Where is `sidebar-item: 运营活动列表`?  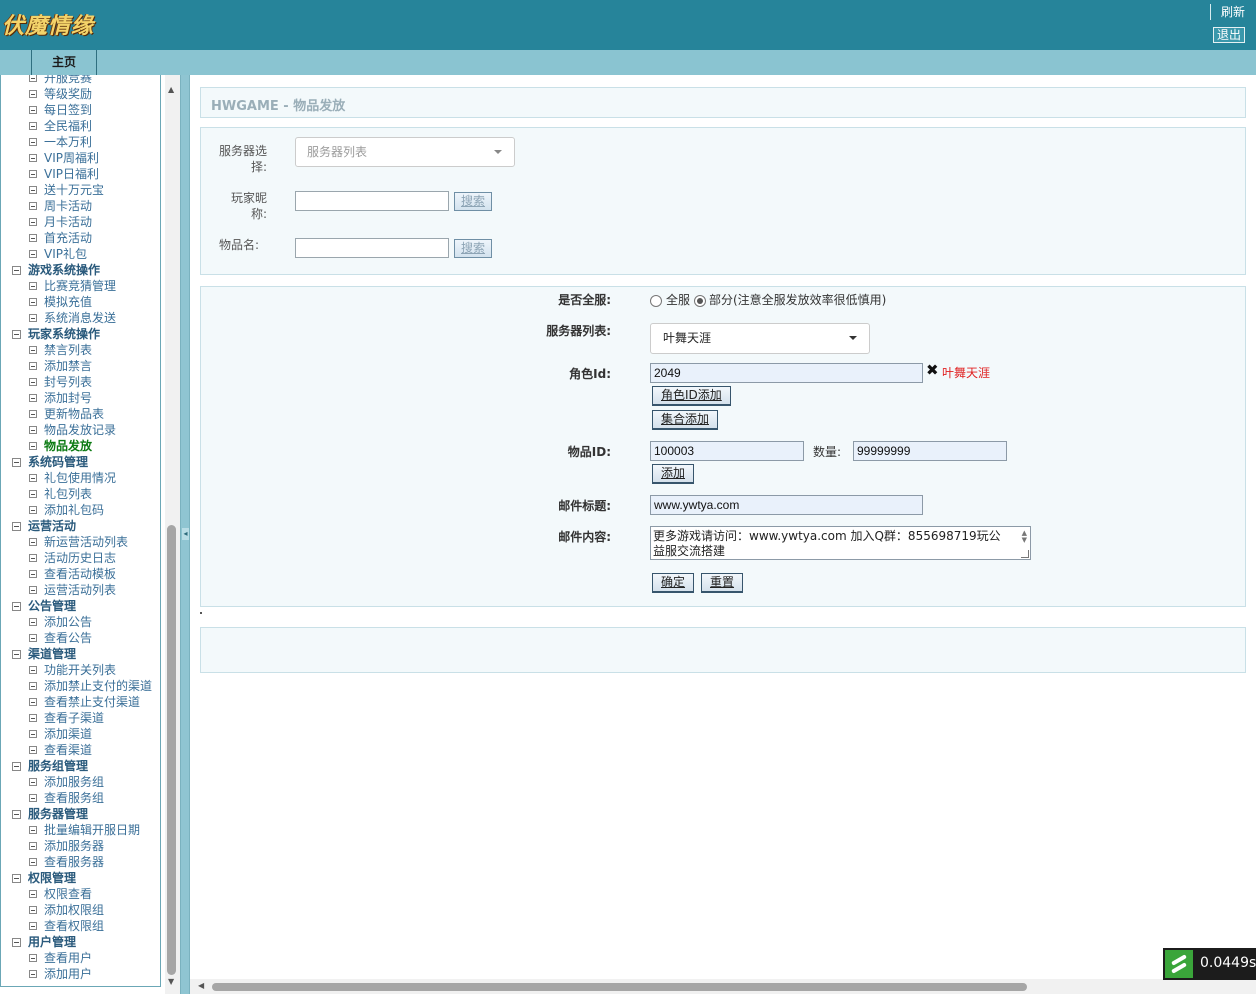
sidebar-item: 运营活动列表 is located at coordinates (80, 590).